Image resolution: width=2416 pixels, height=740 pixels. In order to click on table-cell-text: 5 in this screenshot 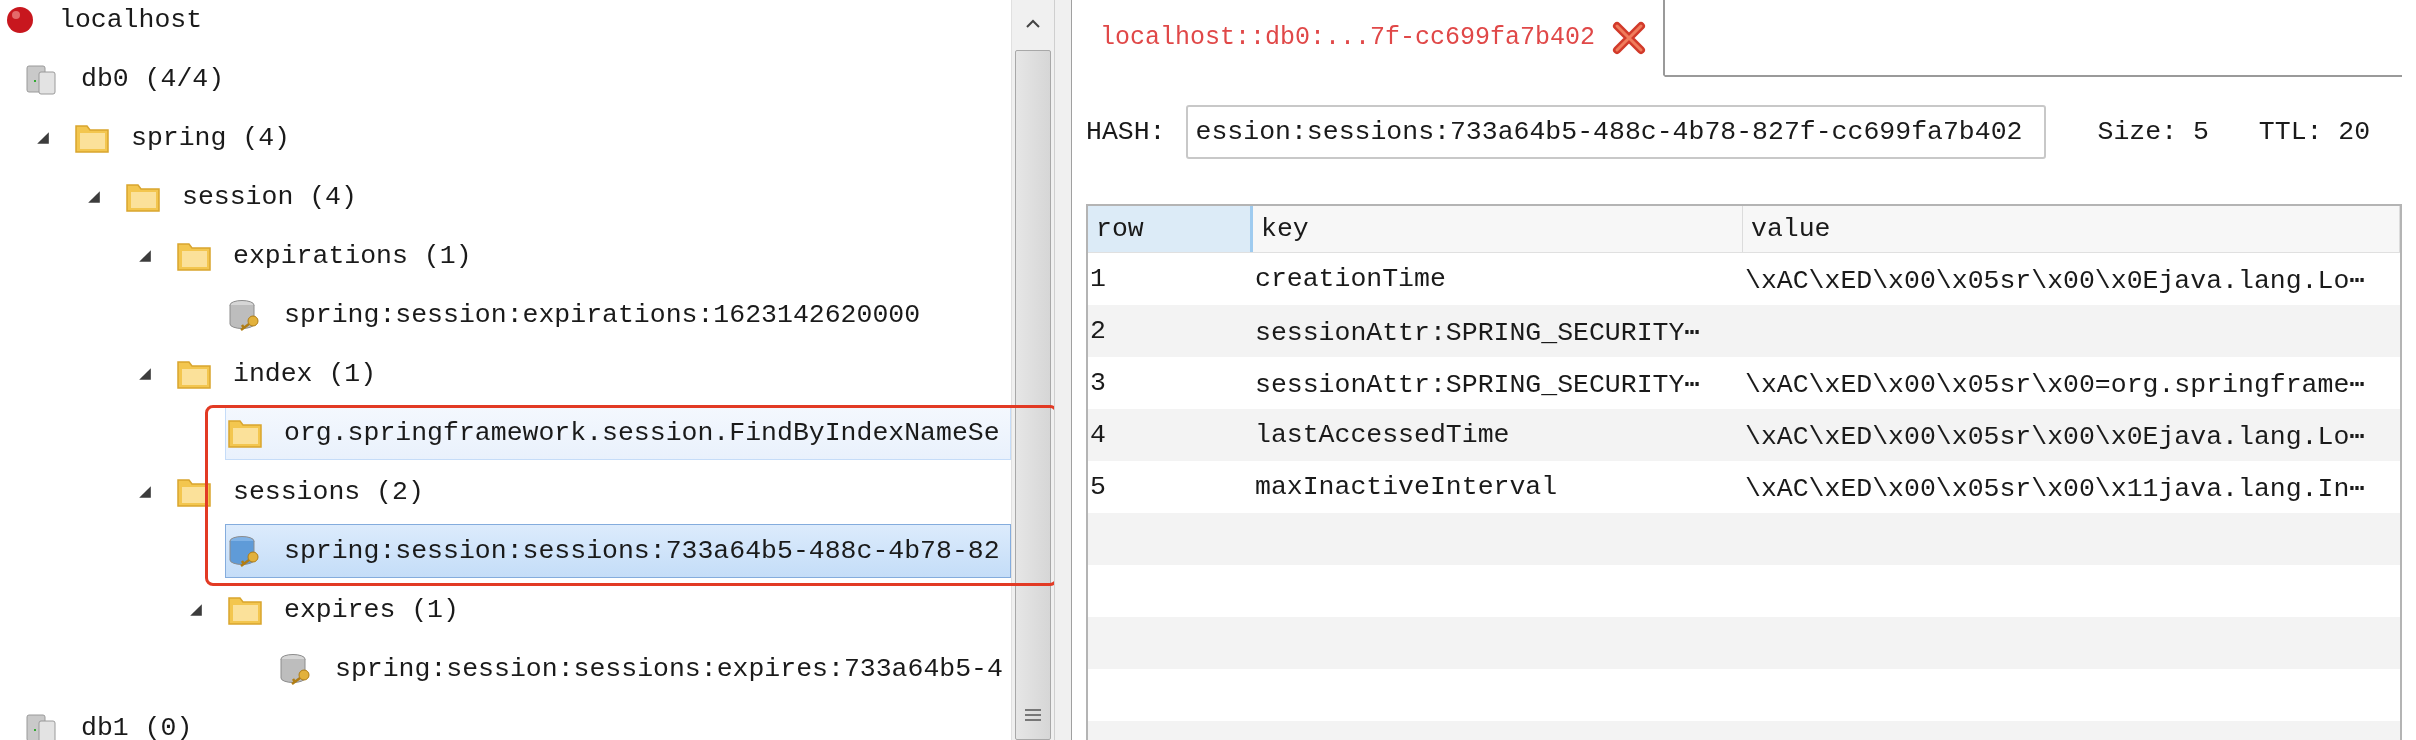, I will do `click(1098, 487)`.